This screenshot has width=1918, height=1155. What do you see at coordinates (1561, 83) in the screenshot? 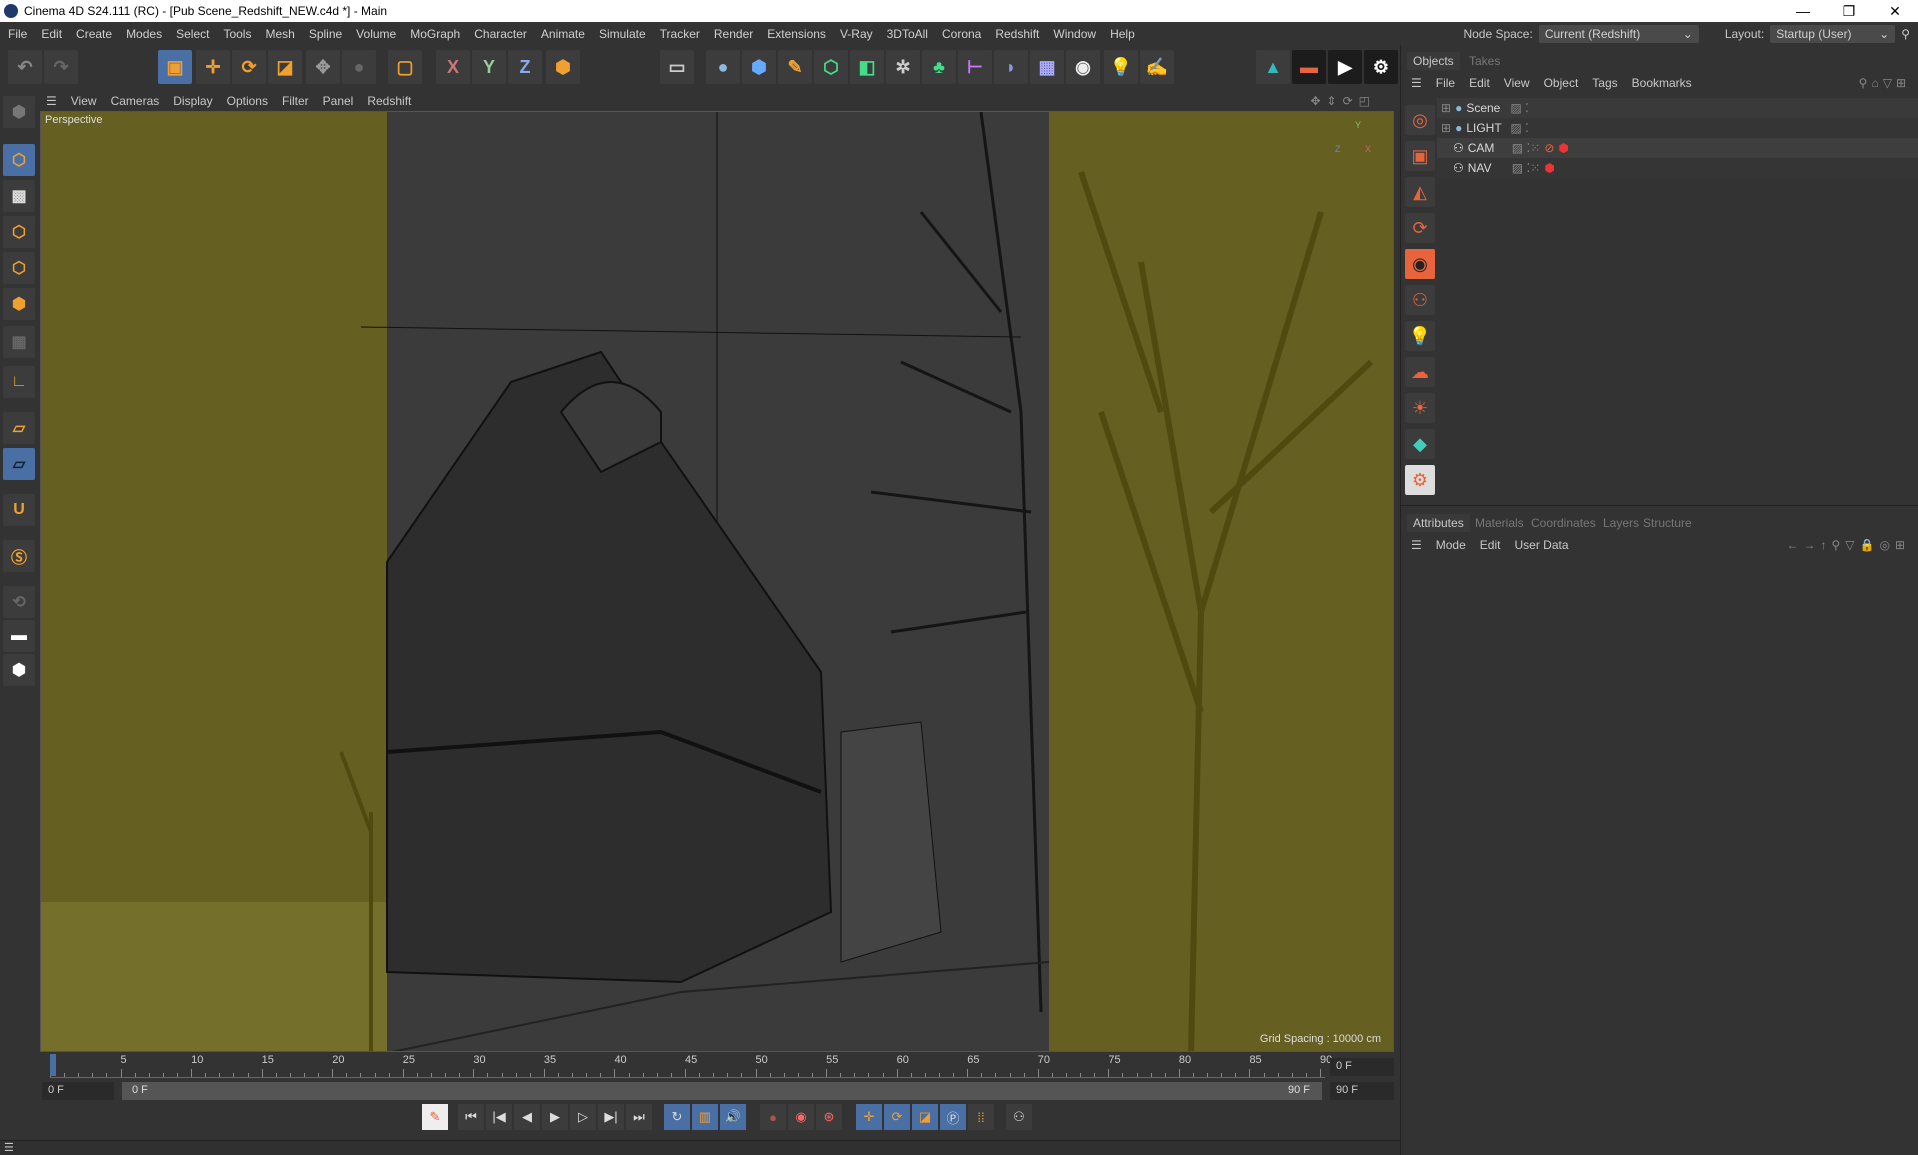
I see `objects-menu-object: Object` at bounding box center [1561, 83].